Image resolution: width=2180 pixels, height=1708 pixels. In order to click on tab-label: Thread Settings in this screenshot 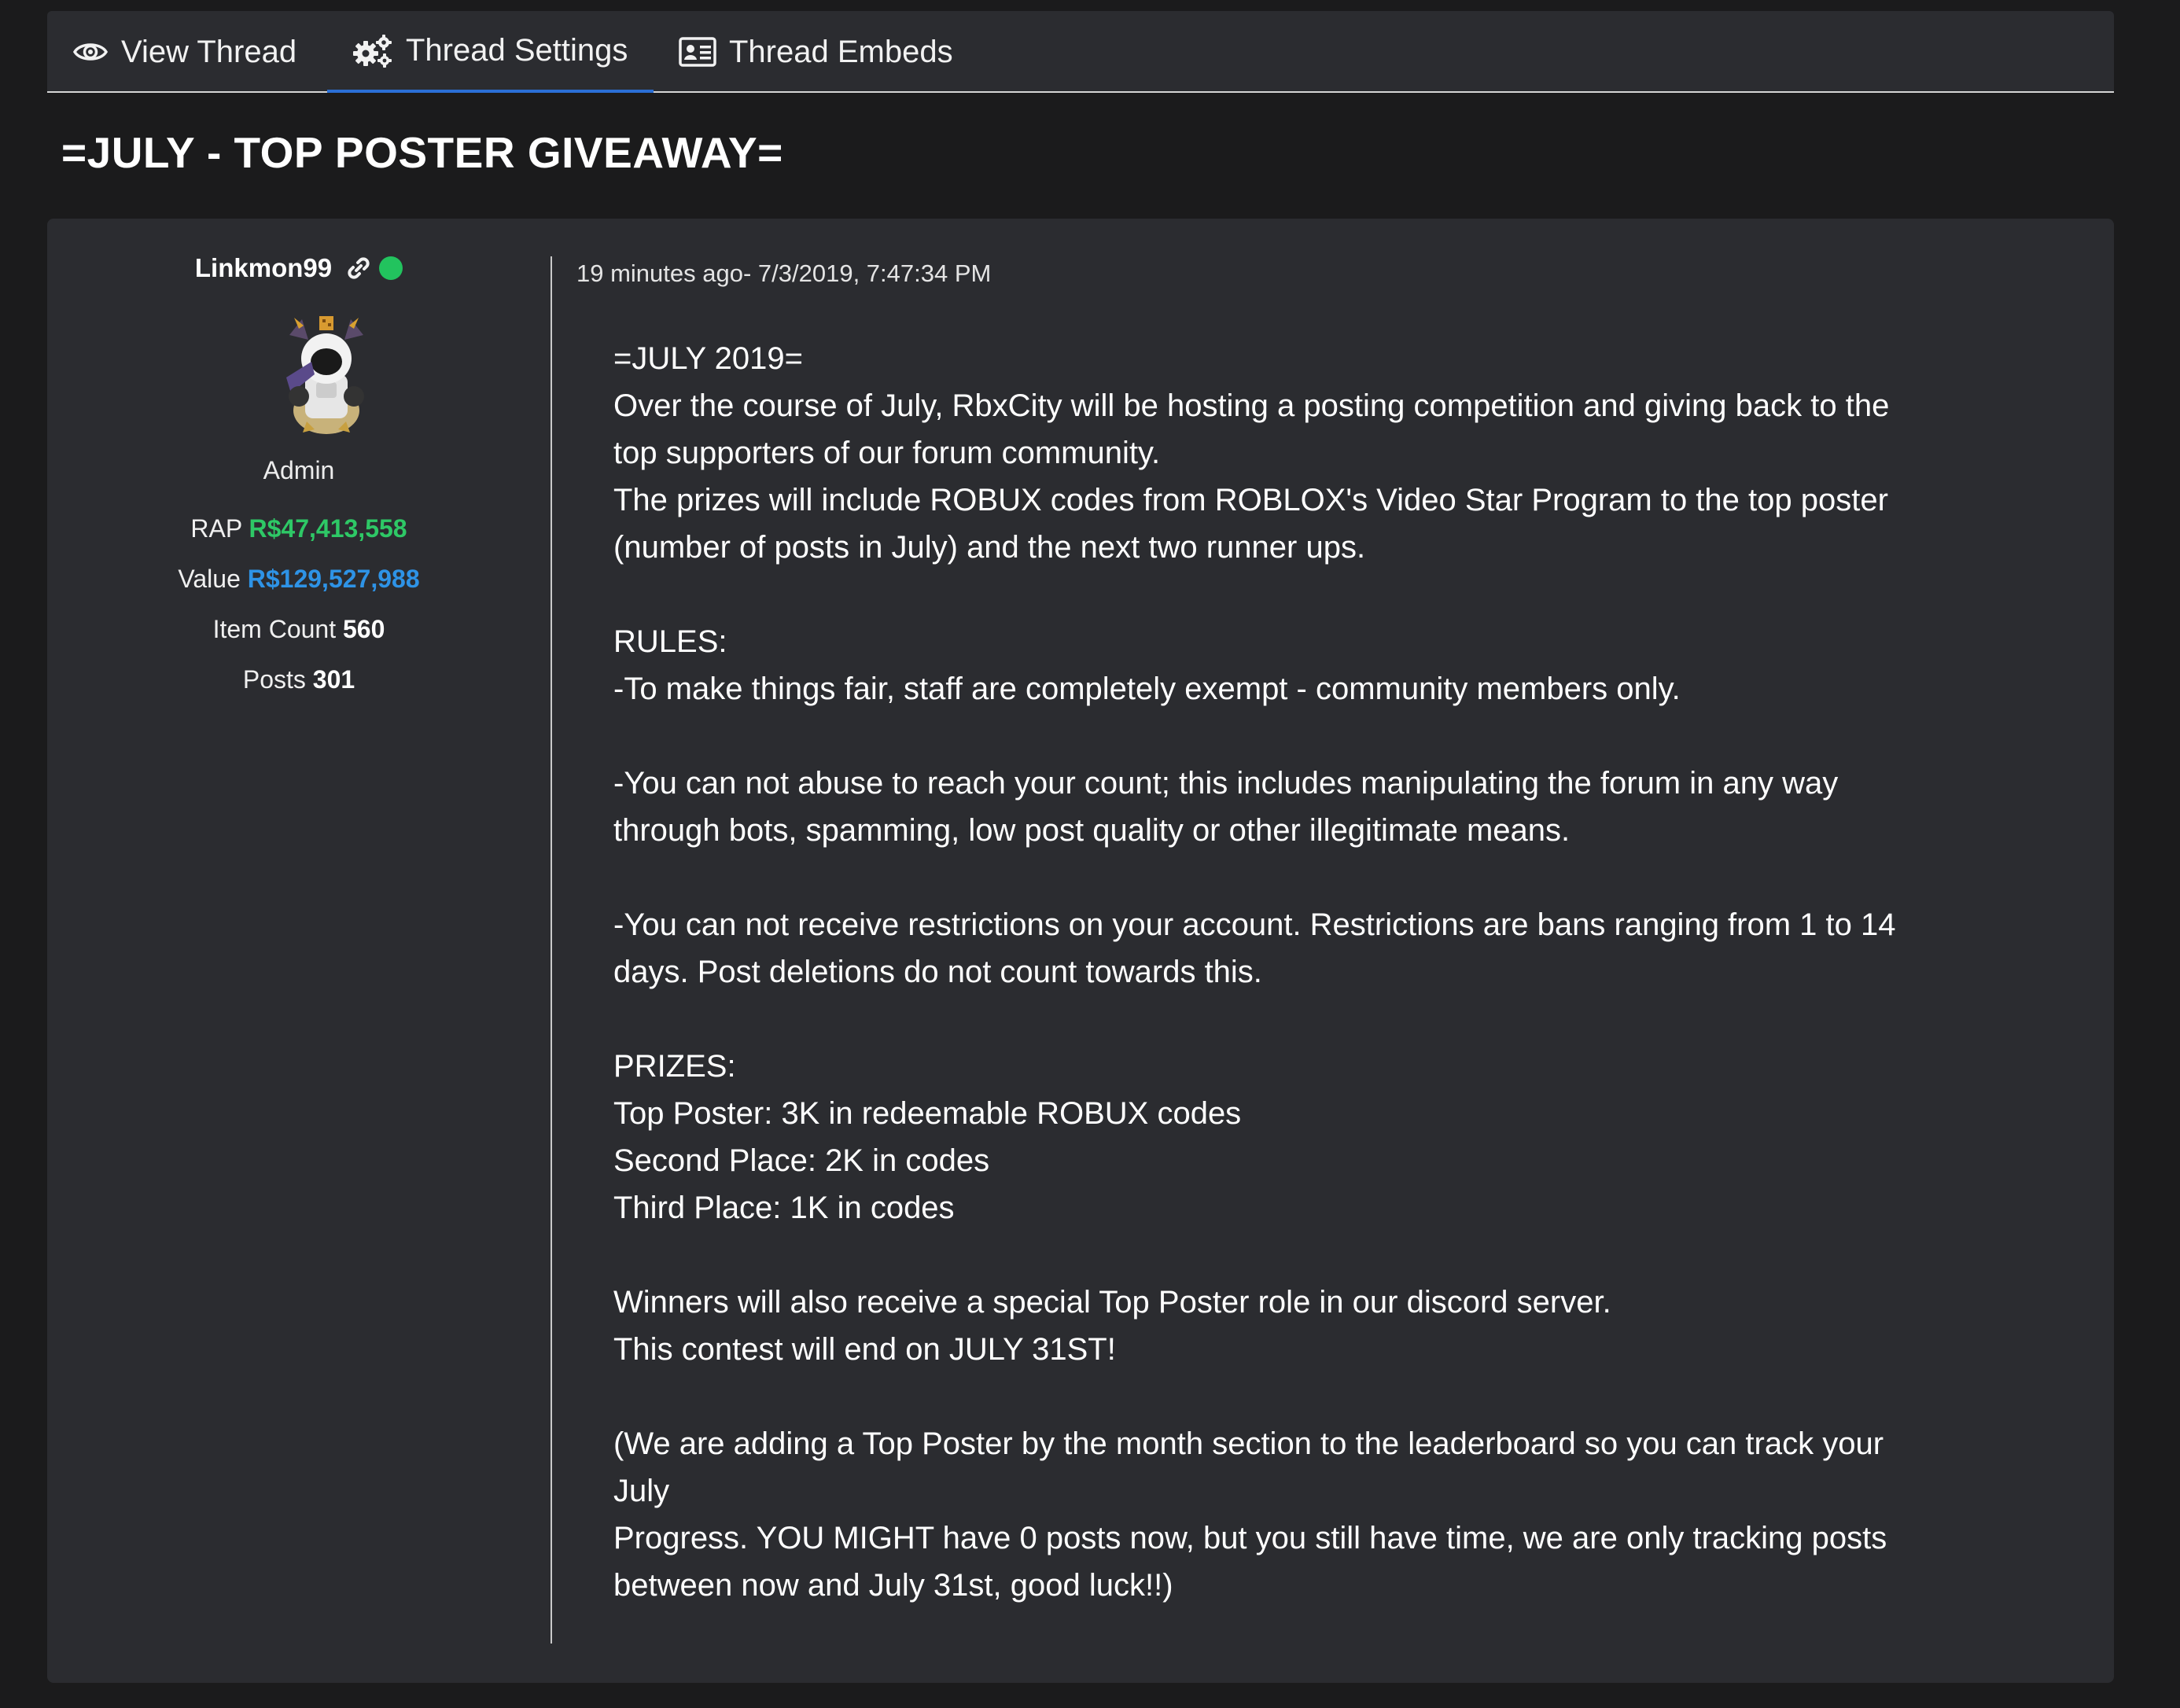, I will do `click(517, 50)`.